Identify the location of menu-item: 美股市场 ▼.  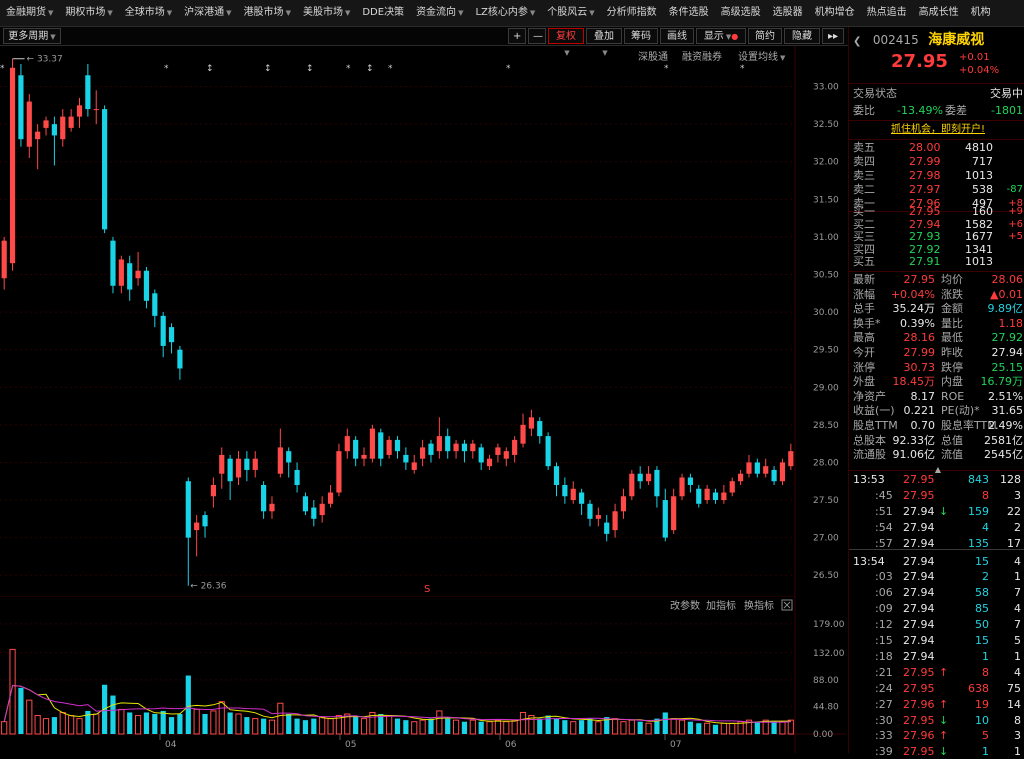
(326, 13).